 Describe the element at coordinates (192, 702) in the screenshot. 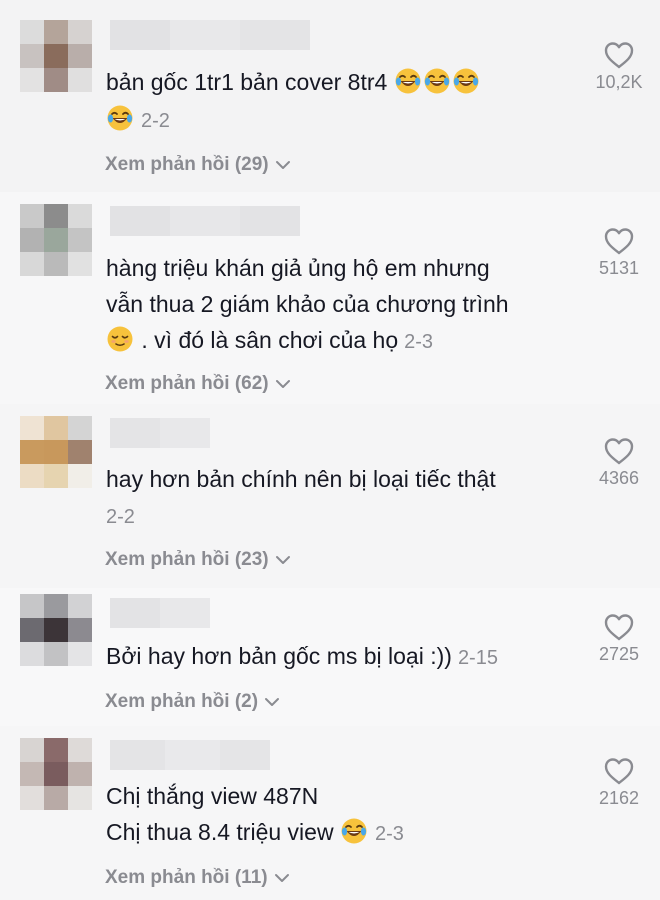

I see `view-replies-button: Xem phản hồi (2)` at that location.